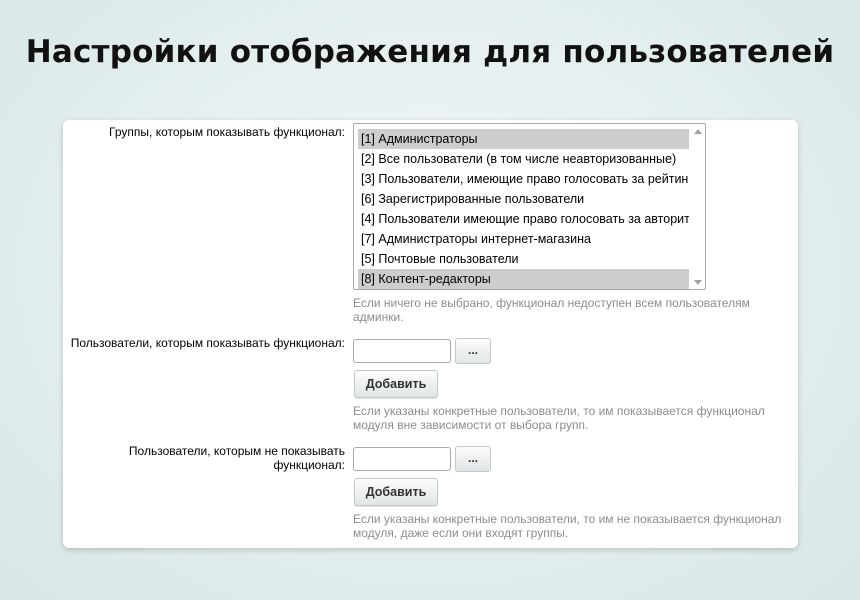  Describe the element at coordinates (309, 465) in the screenshot. I see `hide-users-label-line2: функционал:` at that location.